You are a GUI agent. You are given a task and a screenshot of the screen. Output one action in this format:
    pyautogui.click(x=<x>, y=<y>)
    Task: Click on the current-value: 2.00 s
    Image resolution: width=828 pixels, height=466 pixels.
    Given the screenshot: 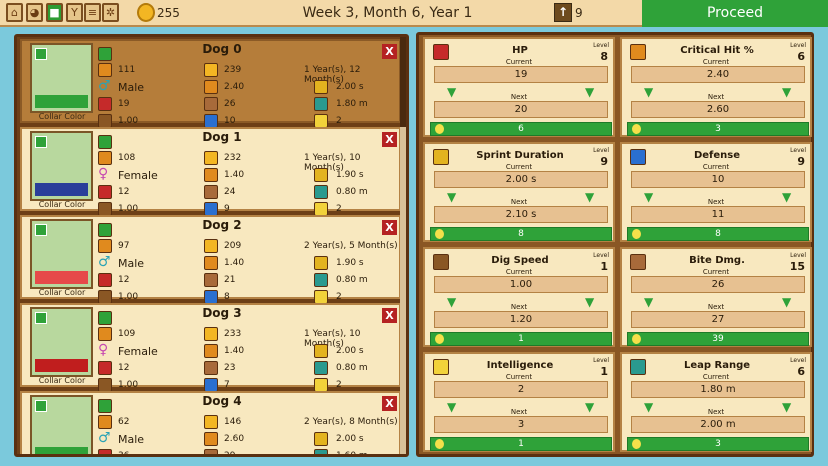 What is the action you would take?
    pyautogui.click(x=521, y=179)
    